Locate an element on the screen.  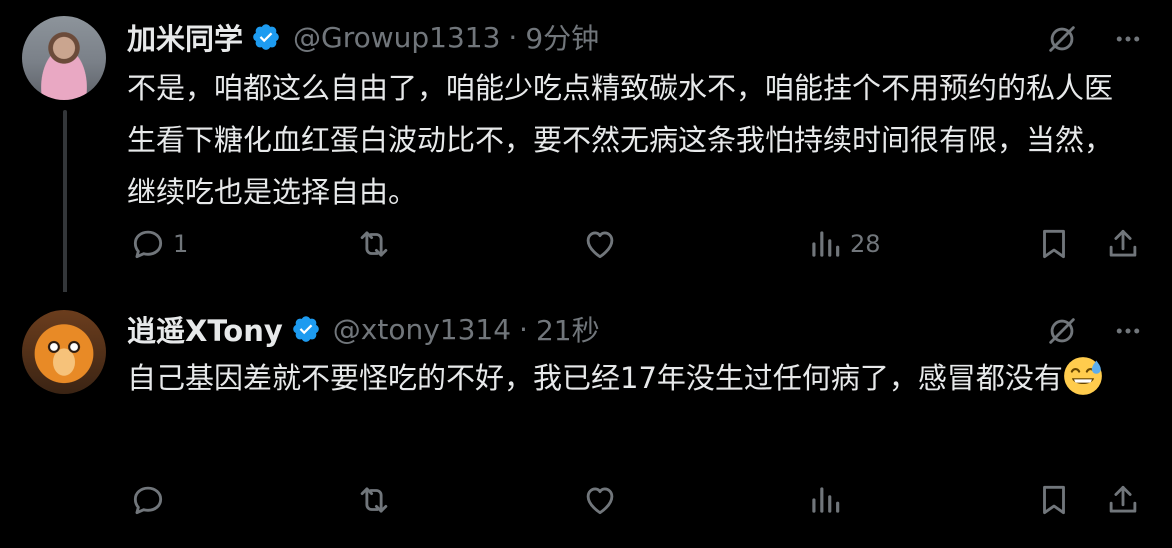
tweet-text-content: 自己基因差就不要怪吃的不好，我已经17年没生过任何病了，感冒都没有 is located at coordinates (595, 378).